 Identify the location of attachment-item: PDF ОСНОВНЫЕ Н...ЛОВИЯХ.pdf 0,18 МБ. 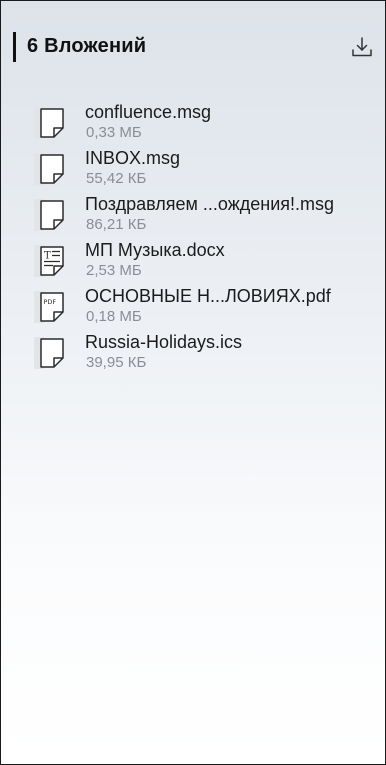
(193, 305).